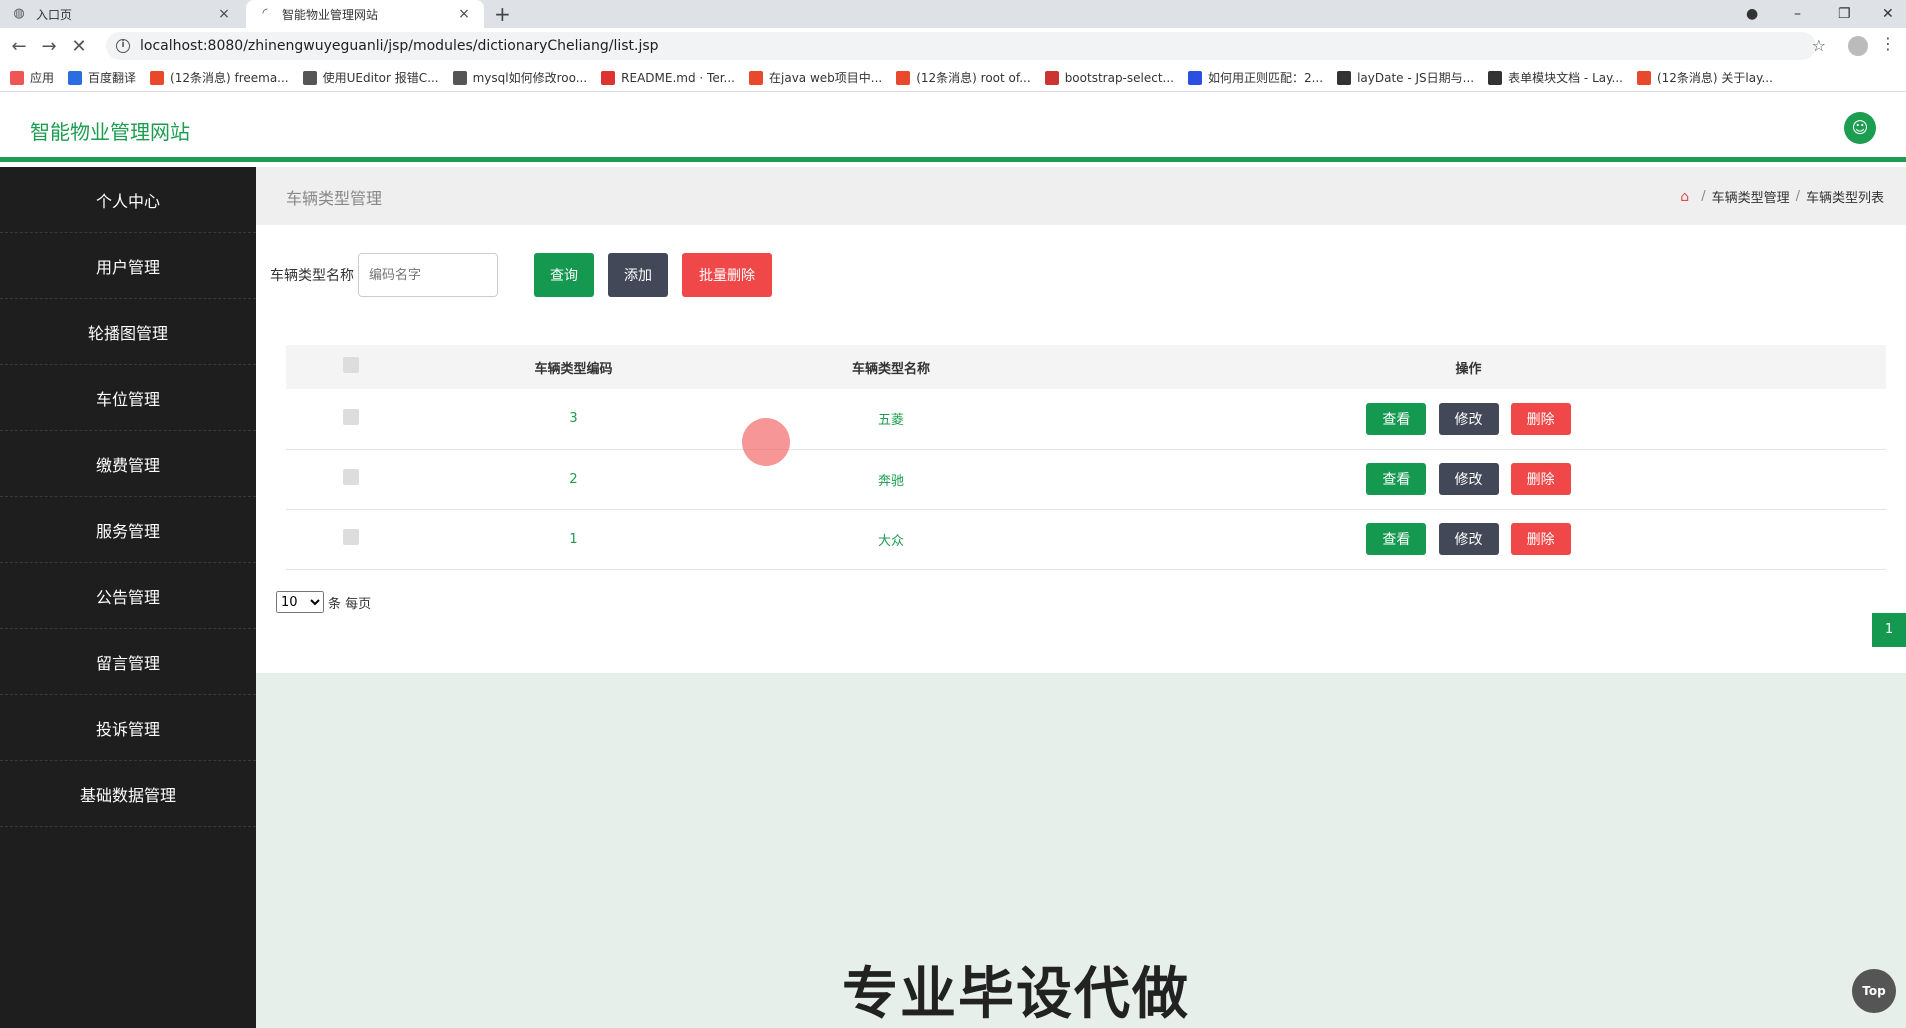 The width and height of the screenshot is (1906, 1028). I want to click on minimize-icon: –, so click(1797, 14).